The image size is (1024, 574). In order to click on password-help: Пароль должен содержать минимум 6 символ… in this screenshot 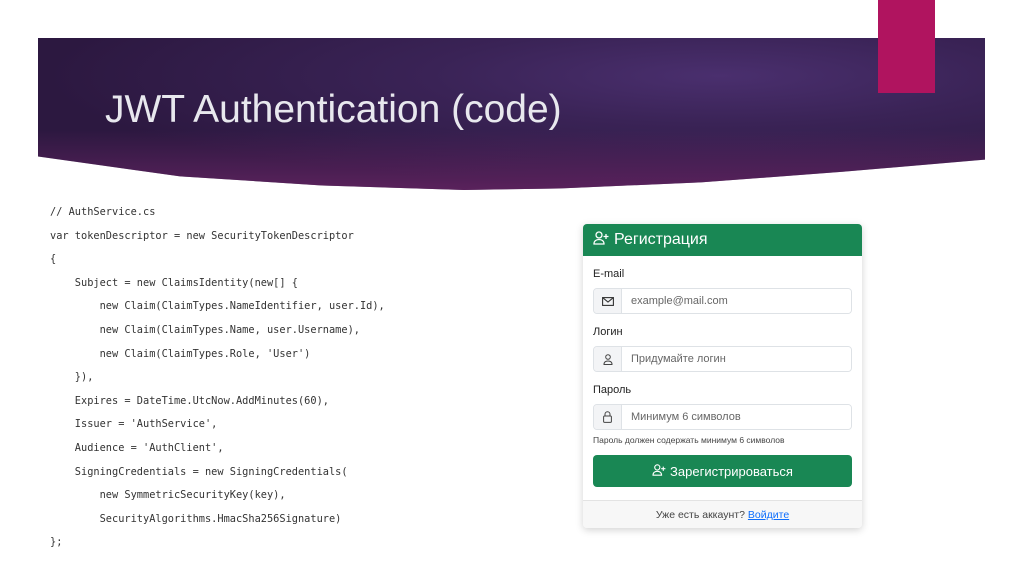, I will do `click(689, 440)`.